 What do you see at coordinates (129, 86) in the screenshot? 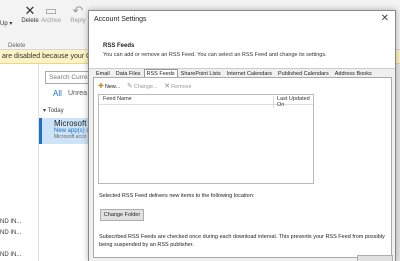
I see `change-feed-icon: ✎` at bounding box center [129, 86].